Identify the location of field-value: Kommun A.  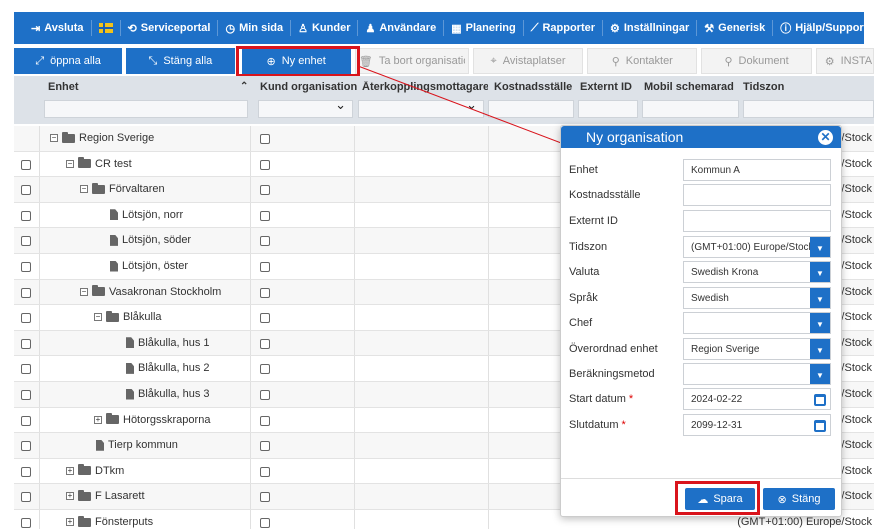
(715, 170).